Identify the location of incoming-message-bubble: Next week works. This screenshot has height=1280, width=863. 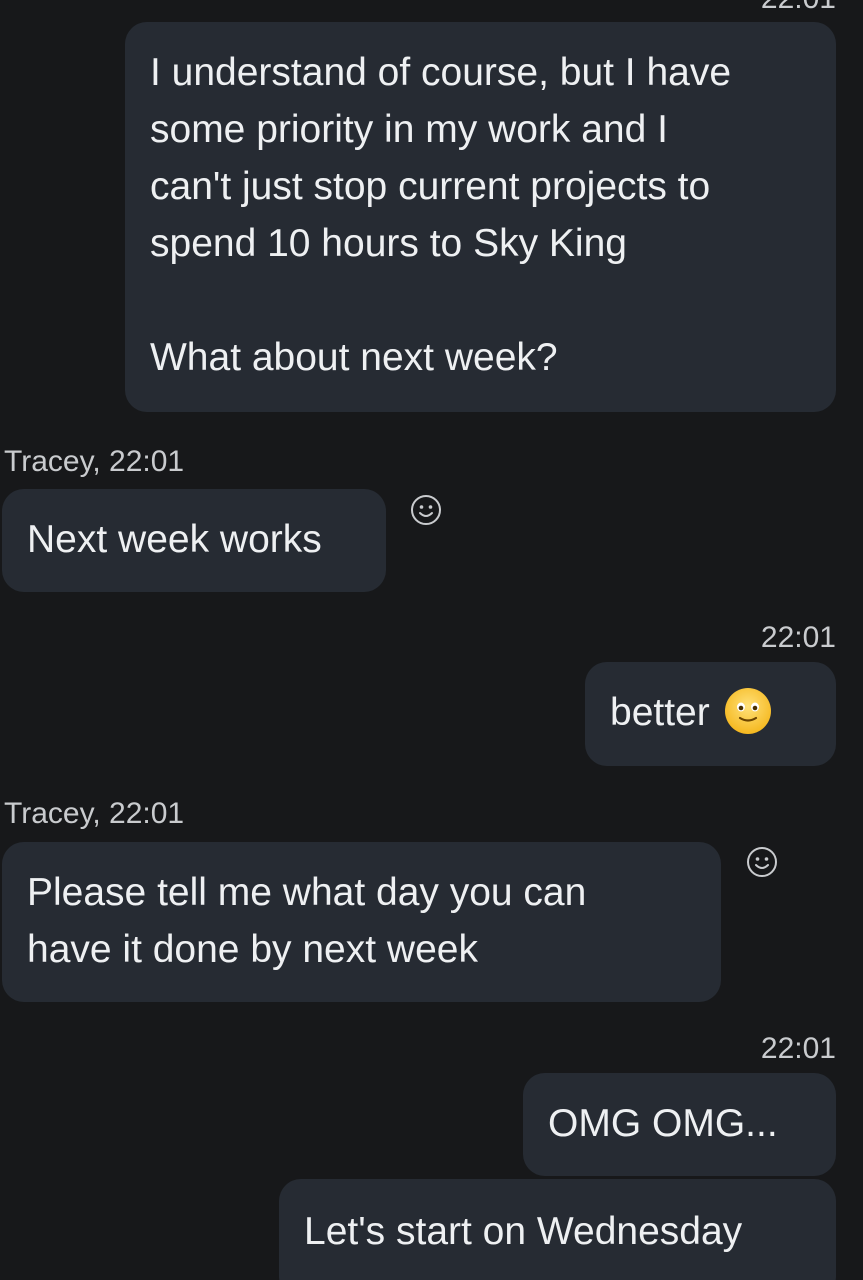
(194, 540).